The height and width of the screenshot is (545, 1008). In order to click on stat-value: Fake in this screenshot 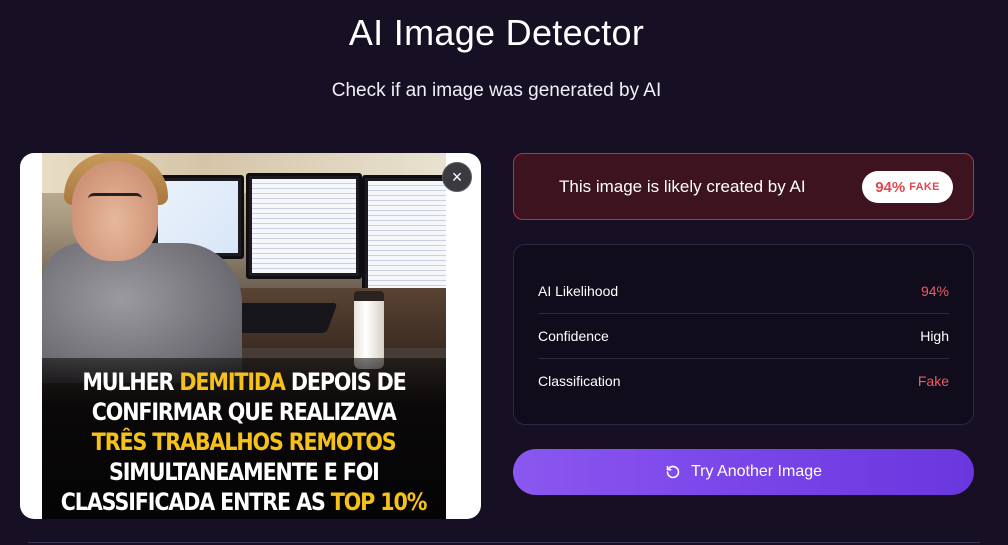, I will do `click(933, 381)`.